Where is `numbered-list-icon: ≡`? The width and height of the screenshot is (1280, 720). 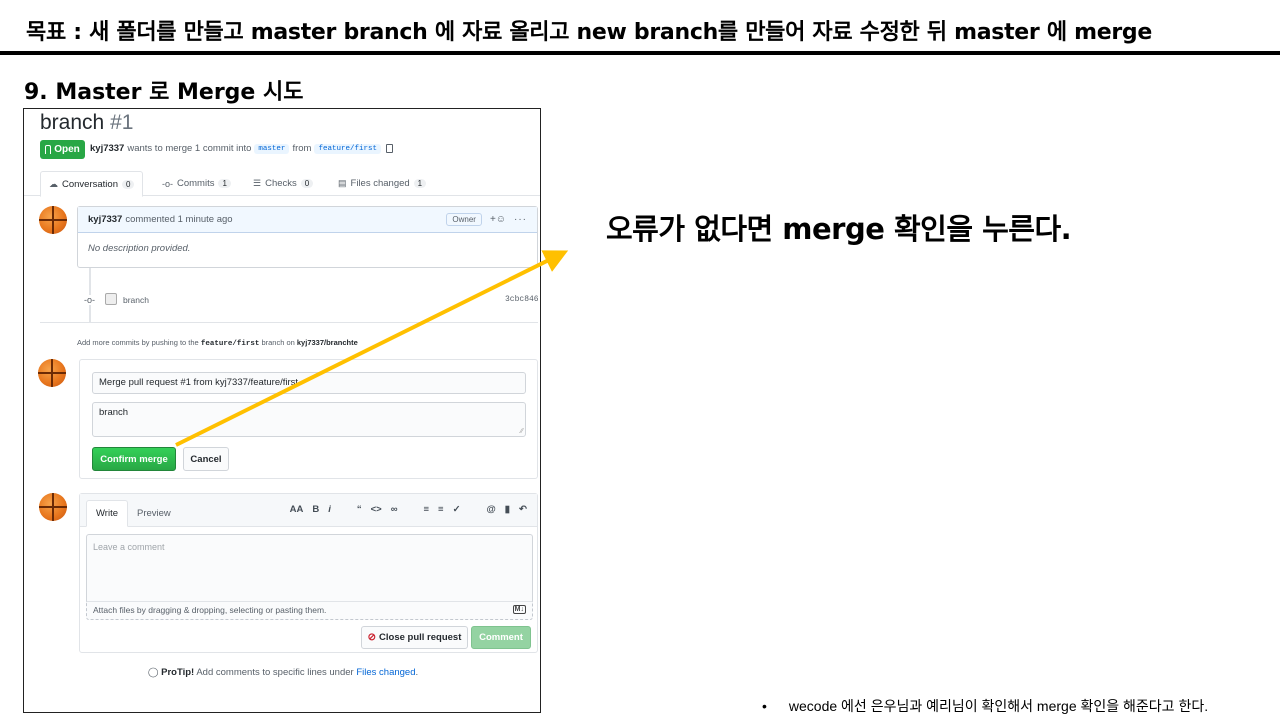
numbered-list-icon: ≡ is located at coordinates (441, 509).